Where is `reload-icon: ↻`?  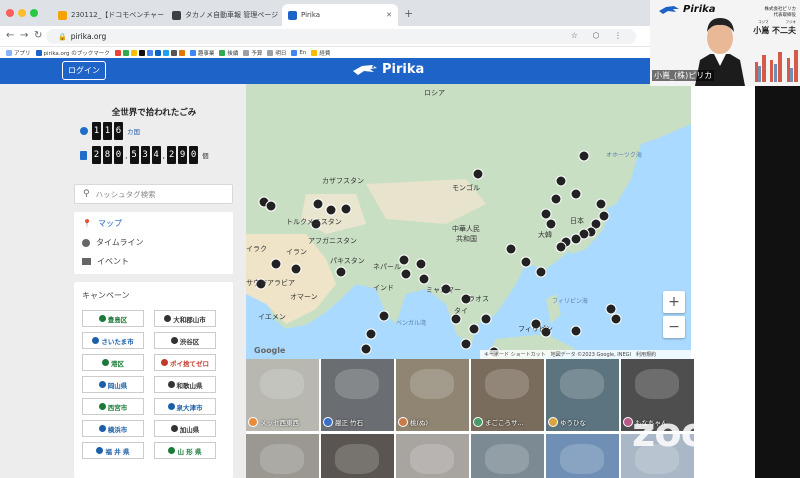 reload-icon: ↻ is located at coordinates (38, 35).